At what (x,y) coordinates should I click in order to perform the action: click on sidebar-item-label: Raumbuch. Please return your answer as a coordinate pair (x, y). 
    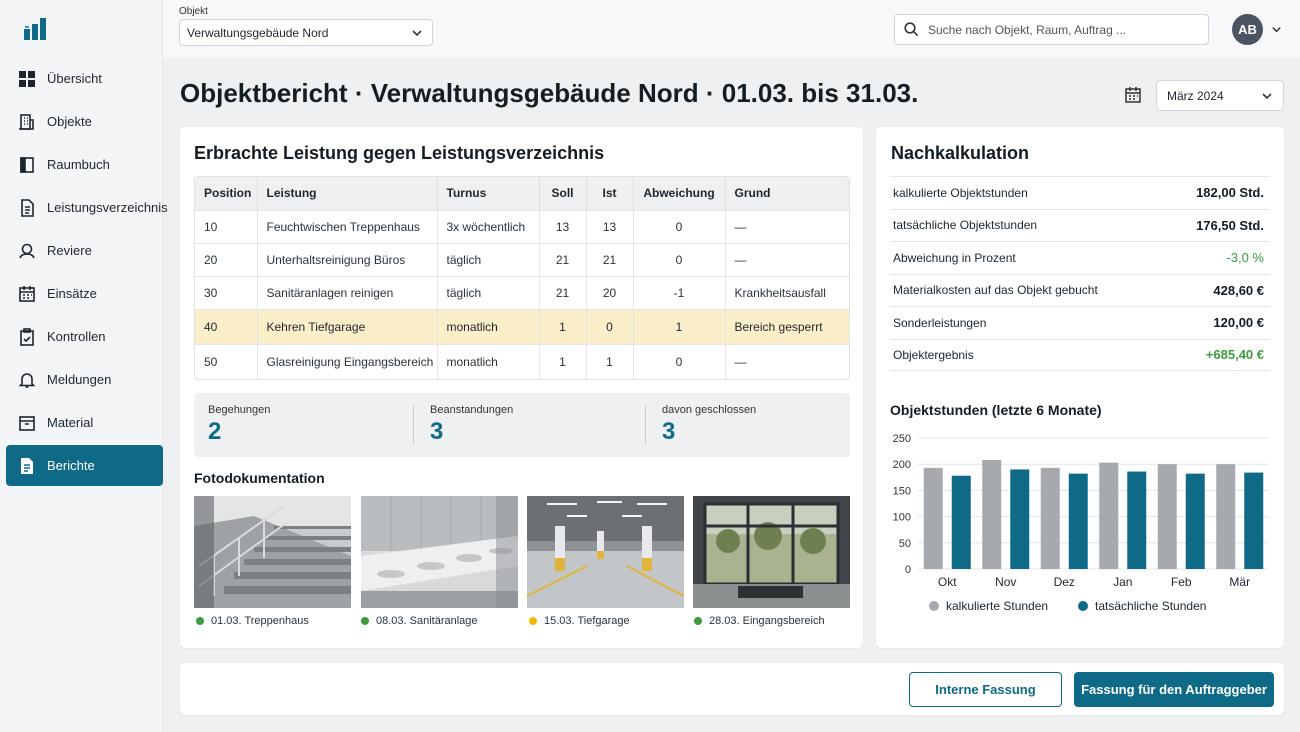
    Looking at the image, I should click on (78, 164).